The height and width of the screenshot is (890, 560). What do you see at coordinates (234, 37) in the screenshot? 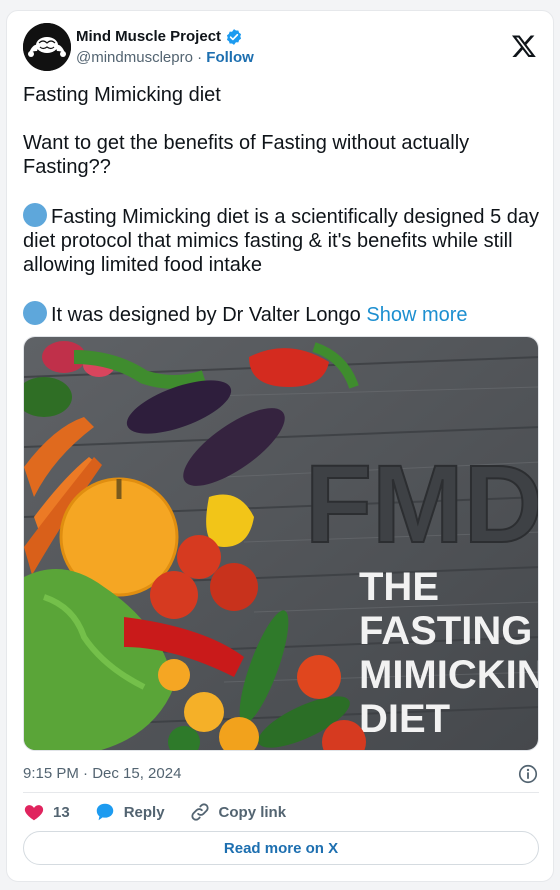
I see `verified-badge-icon` at bounding box center [234, 37].